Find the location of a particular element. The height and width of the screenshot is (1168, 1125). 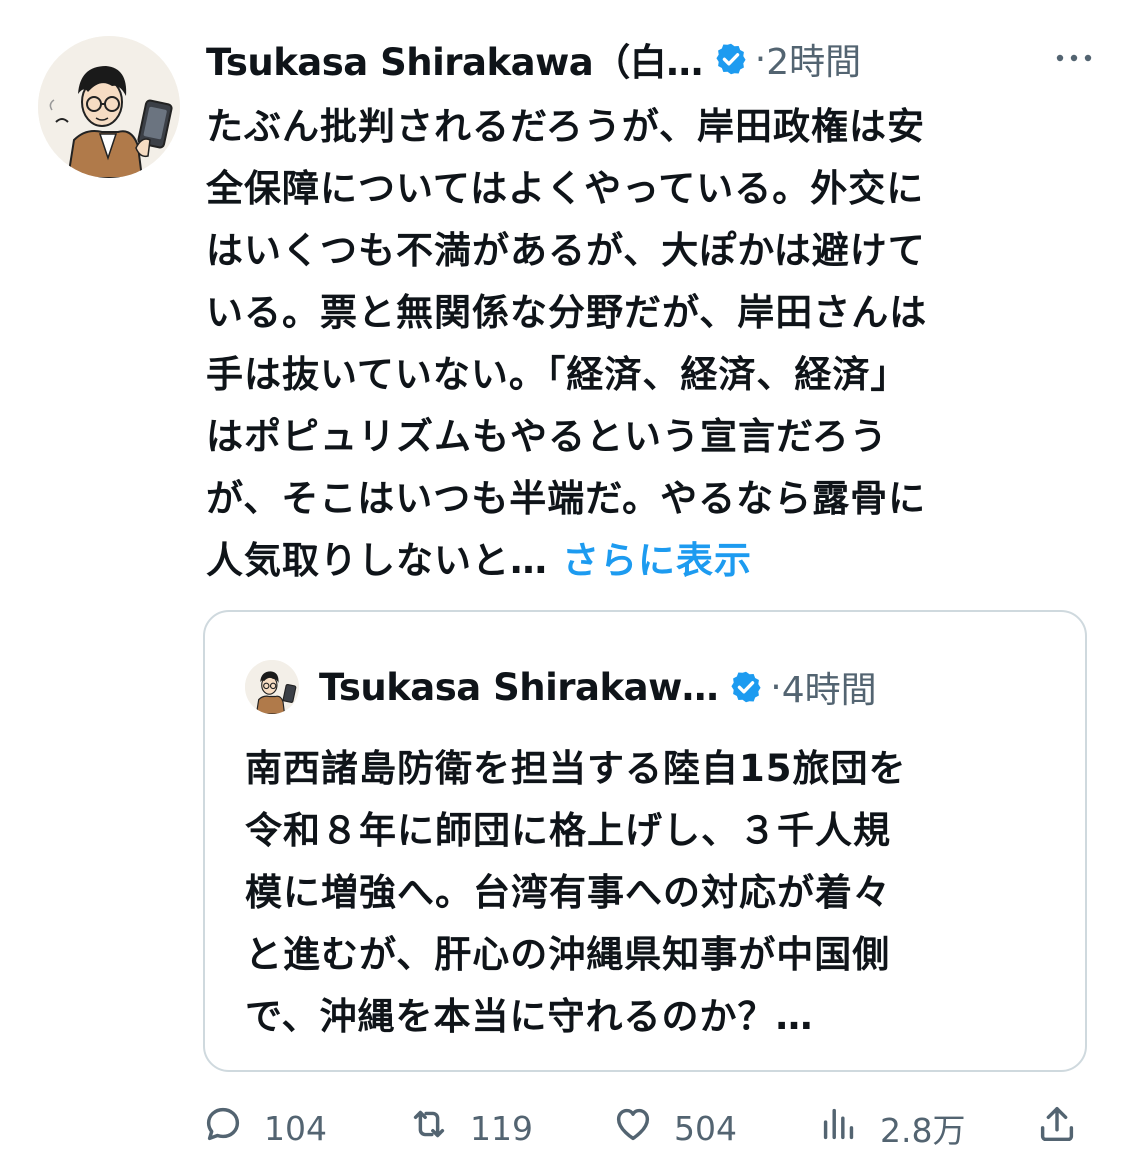

share-icon is located at coordinates (1057, 1128).